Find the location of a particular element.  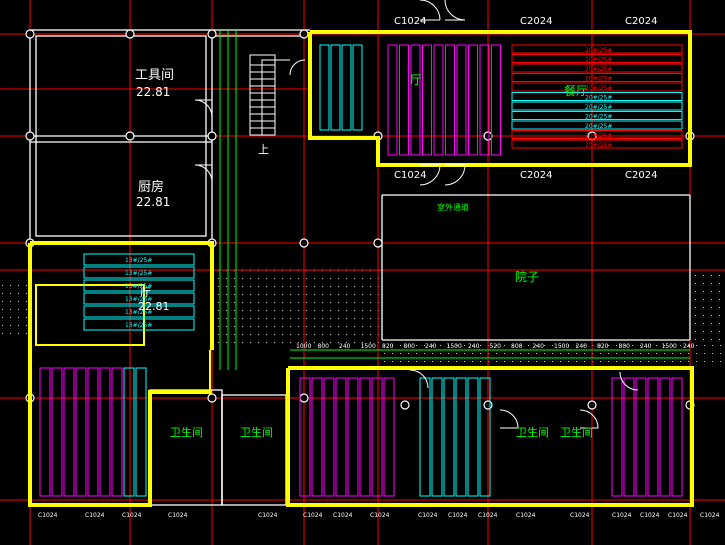

dimension-label: 800 is located at coordinates (517, 346).